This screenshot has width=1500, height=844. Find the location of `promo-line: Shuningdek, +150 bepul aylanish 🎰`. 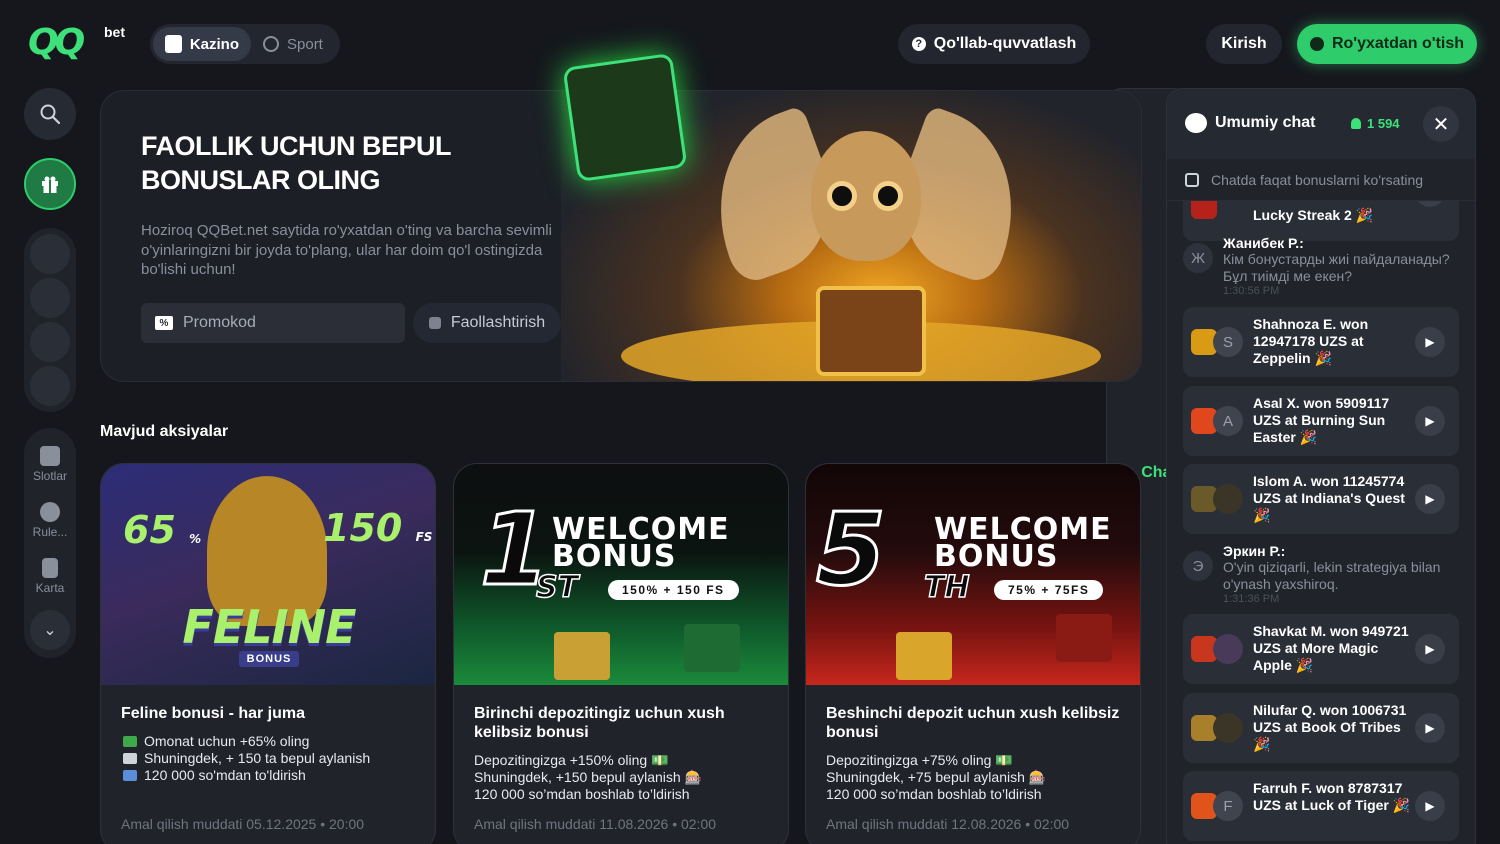

promo-line: Shuningdek, +150 bepul aylanish 🎰 is located at coordinates (588, 777).